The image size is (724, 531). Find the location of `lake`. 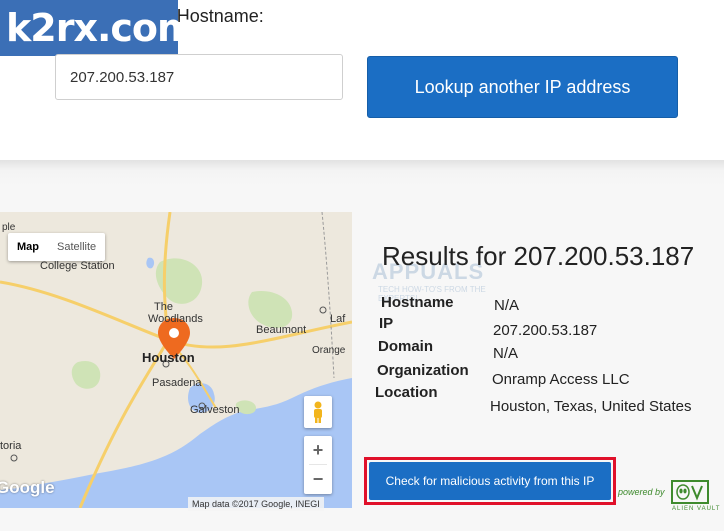

lake is located at coordinates (150, 263).